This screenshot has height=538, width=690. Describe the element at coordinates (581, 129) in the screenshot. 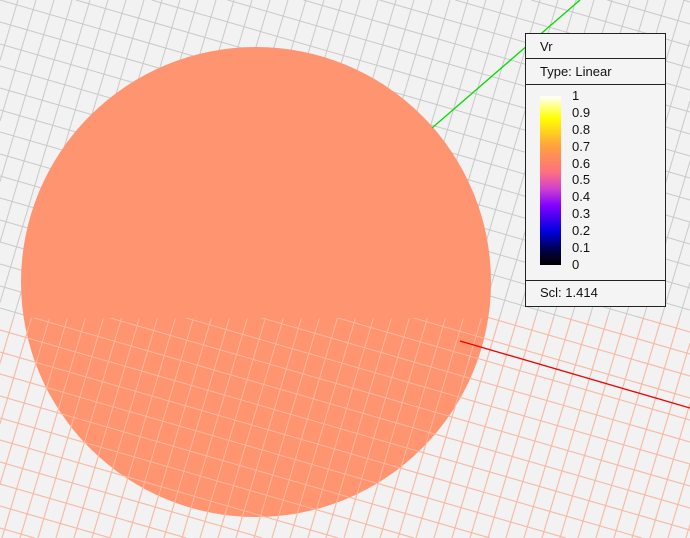

I see `legend-tick-label: 0.8` at that location.